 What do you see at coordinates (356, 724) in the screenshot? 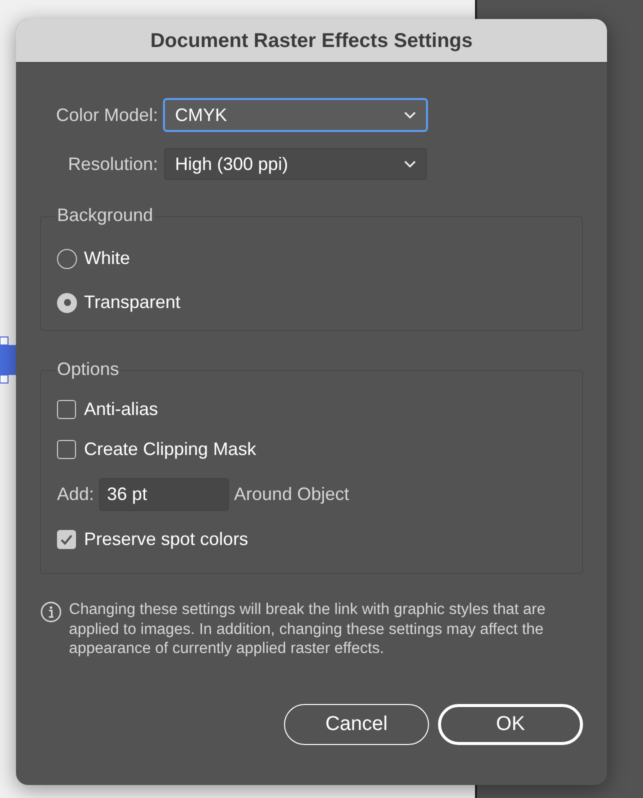
I see `dialog-button: Cancel` at bounding box center [356, 724].